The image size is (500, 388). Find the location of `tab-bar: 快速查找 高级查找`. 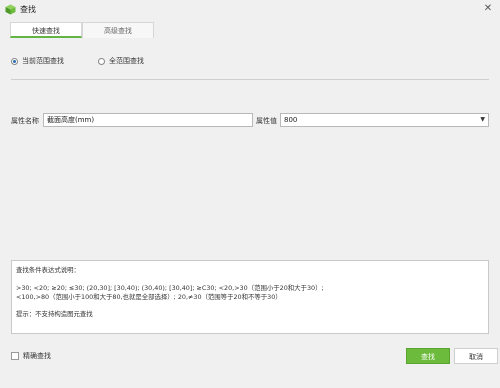

tab-bar: 快速查找 高级查找 is located at coordinates (82, 30).